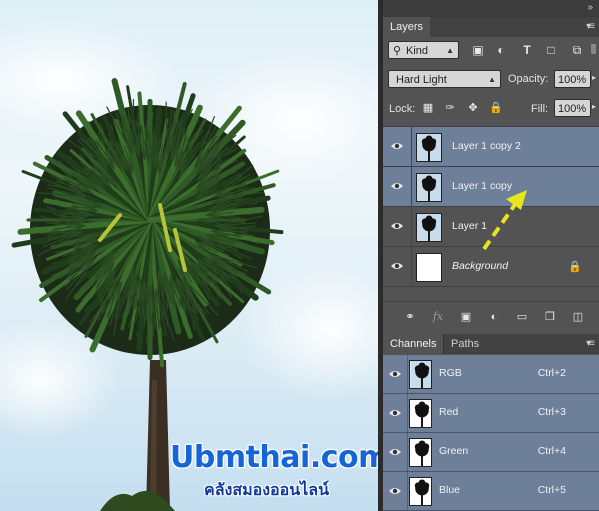 The width and height of the screenshot is (599, 511). I want to click on smart-object-filter-icon: ⧉, so click(577, 50).